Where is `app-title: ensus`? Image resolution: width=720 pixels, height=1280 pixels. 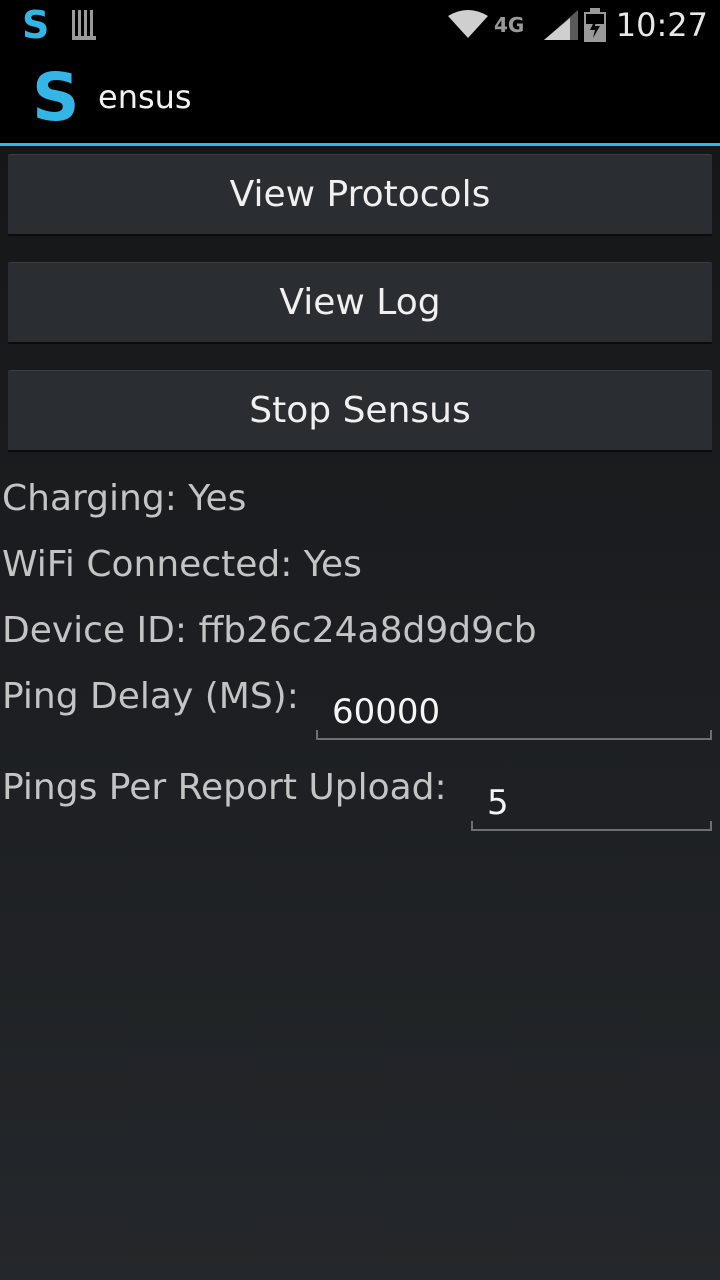
app-title: ensus is located at coordinates (145, 97).